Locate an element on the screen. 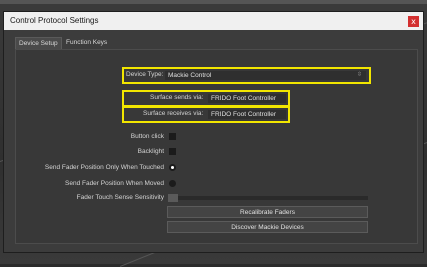 The image size is (427, 267). slider-handle is located at coordinates (173, 198).